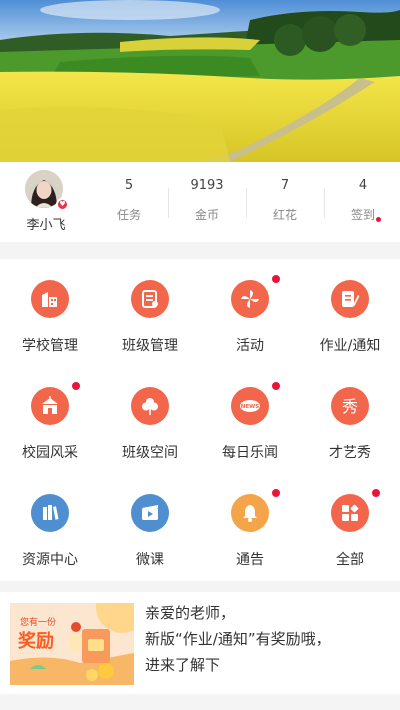 The image size is (400, 710). What do you see at coordinates (363, 185) in the screenshot?
I see `stat-value: 4` at bounding box center [363, 185].